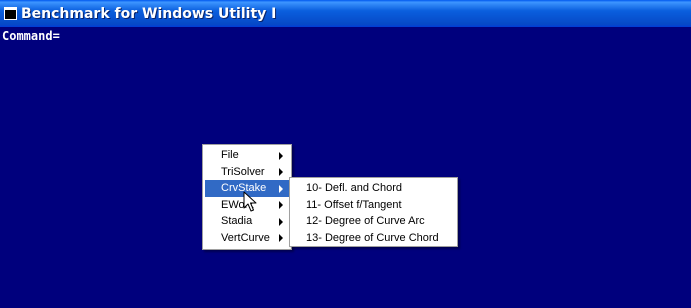 The height and width of the screenshot is (308, 691). Describe the element at coordinates (237, 221) in the screenshot. I see `menu-item-label: Stadia` at that location.